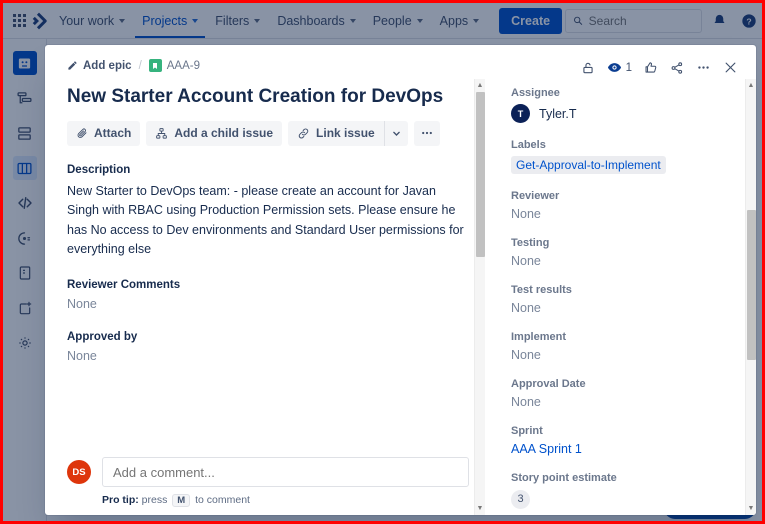 The image size is (765, 524). What do you see at coordinates (99, 169) in the screenshot?
I see `description-label: Description` at bounding box center [99, 169].